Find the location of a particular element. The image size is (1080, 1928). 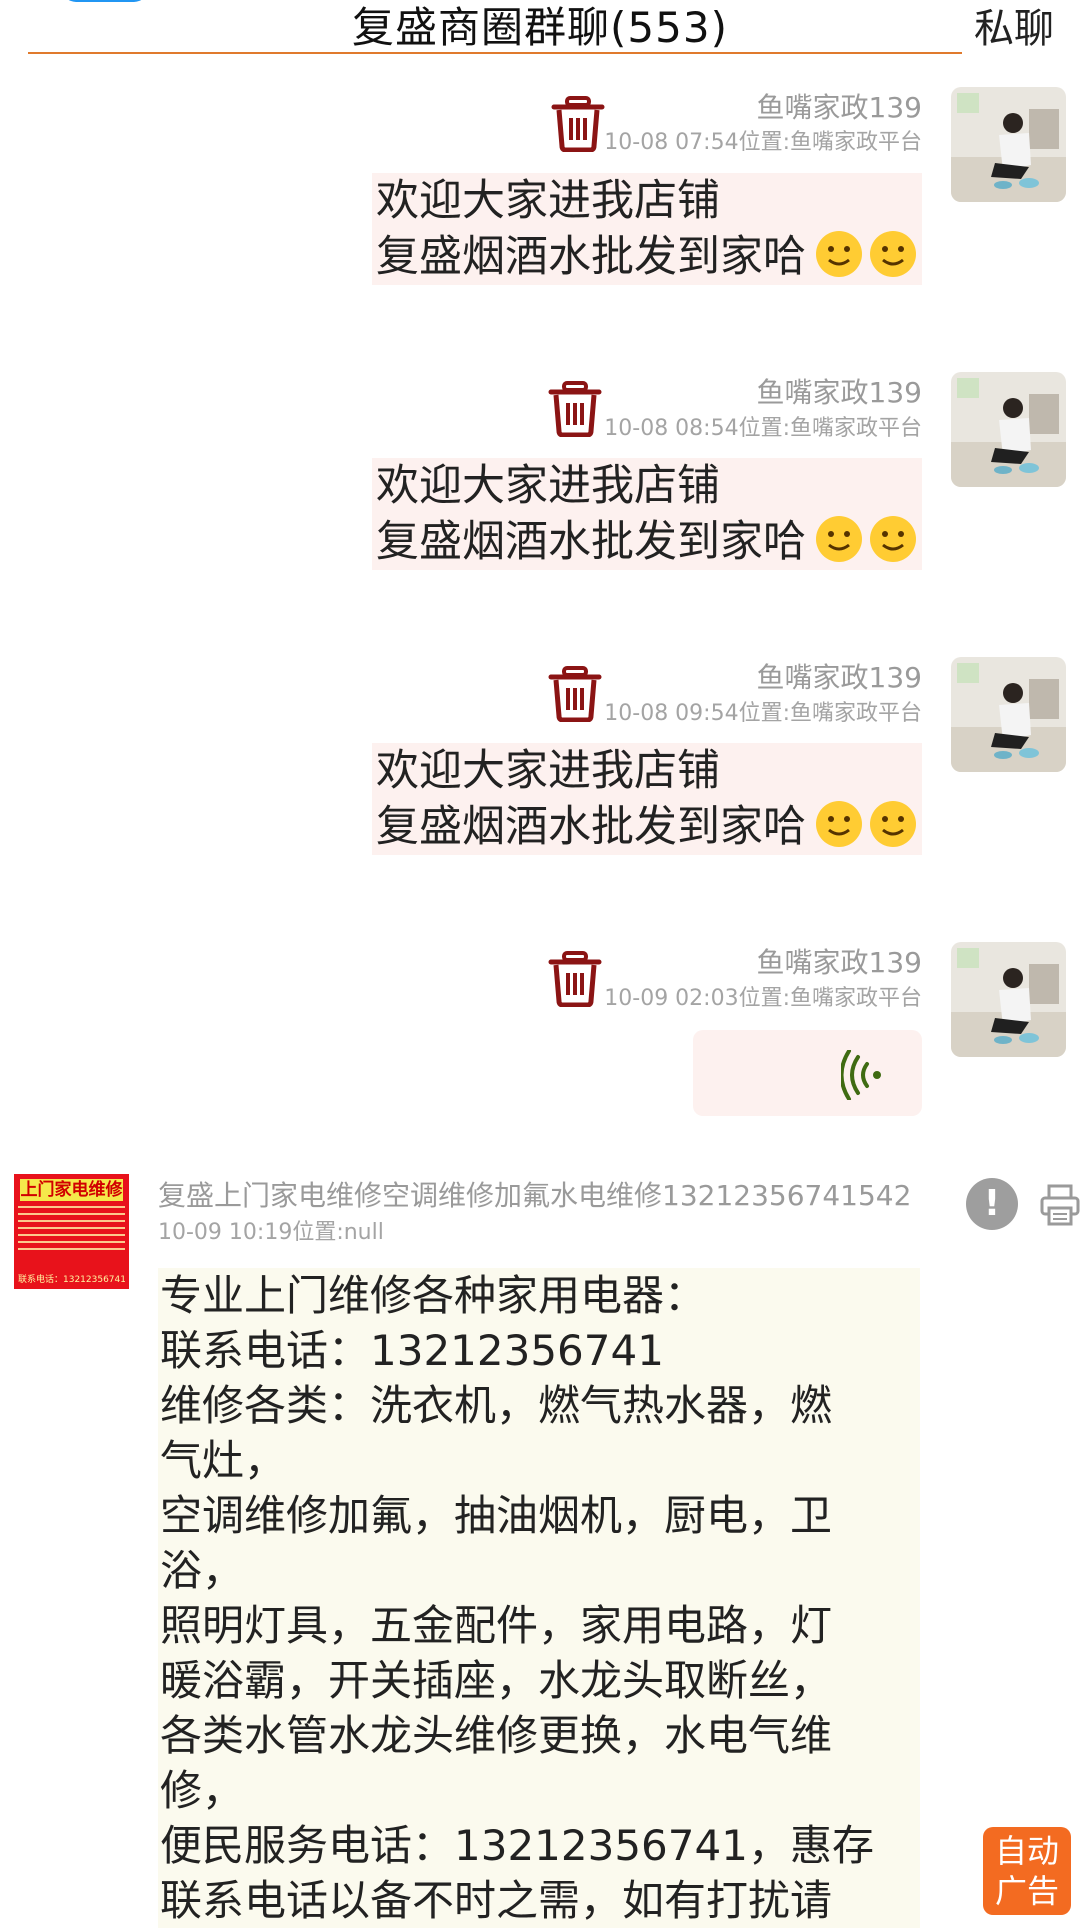

chat-header: 复盛商圈群聊(553) 私聊 is located at coordinates (540, 28).